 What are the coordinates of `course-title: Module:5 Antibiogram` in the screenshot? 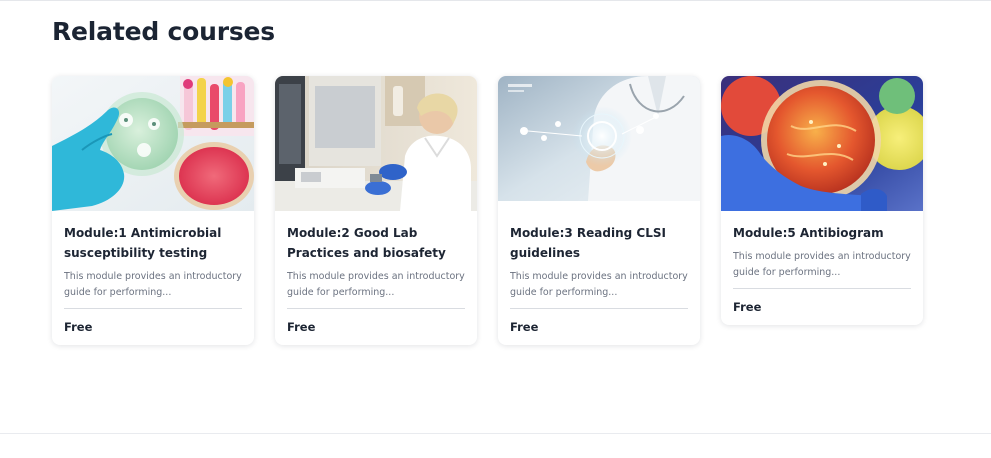 It's located at (822, 233).